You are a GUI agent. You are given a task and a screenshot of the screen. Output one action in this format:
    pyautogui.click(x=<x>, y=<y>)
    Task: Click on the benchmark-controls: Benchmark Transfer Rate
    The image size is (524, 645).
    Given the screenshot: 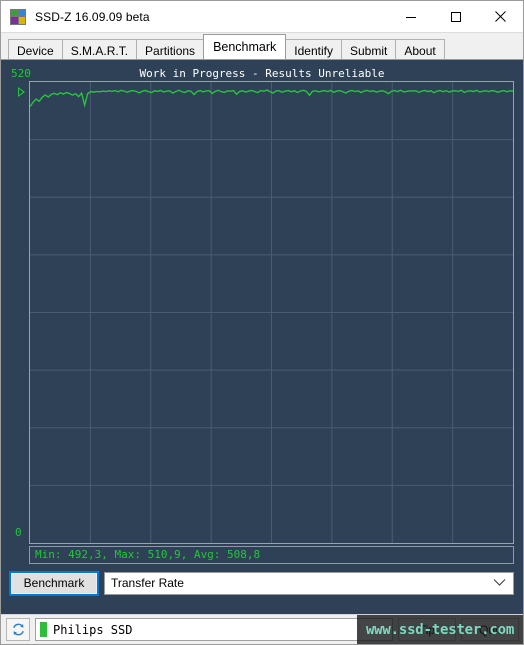 What is the action you would take?
    pyautogui.click(x=261, y=583)
    